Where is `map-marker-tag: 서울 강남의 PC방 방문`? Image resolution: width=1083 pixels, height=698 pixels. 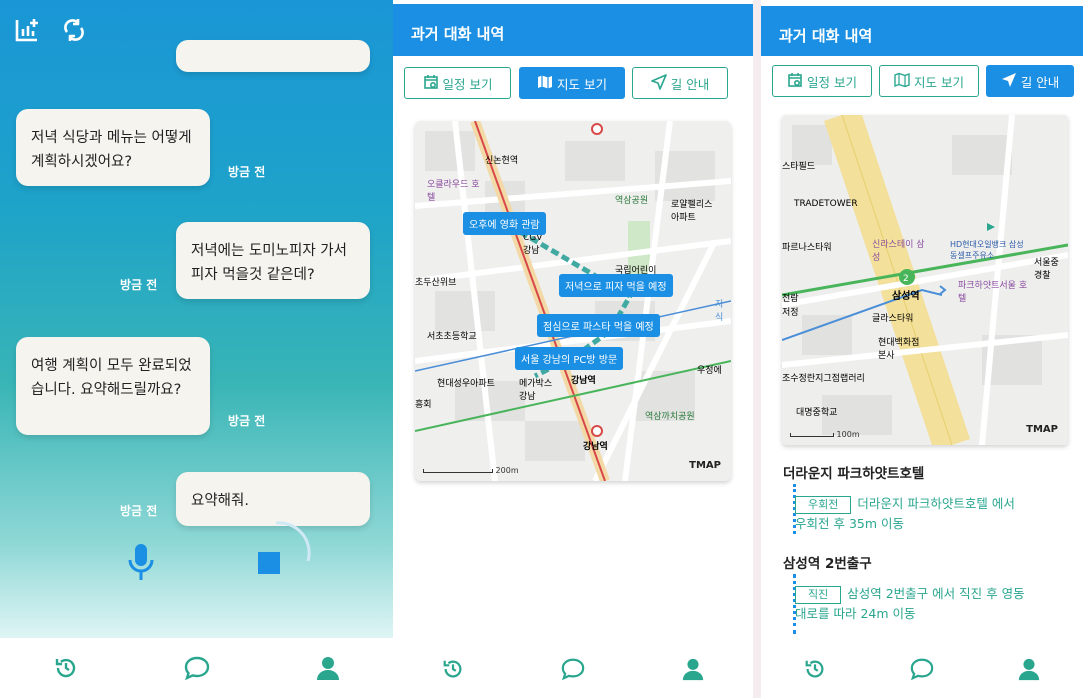 map-marker-tag: 서울 강남의 PC방 방문 is located at coordinates (569, 358).